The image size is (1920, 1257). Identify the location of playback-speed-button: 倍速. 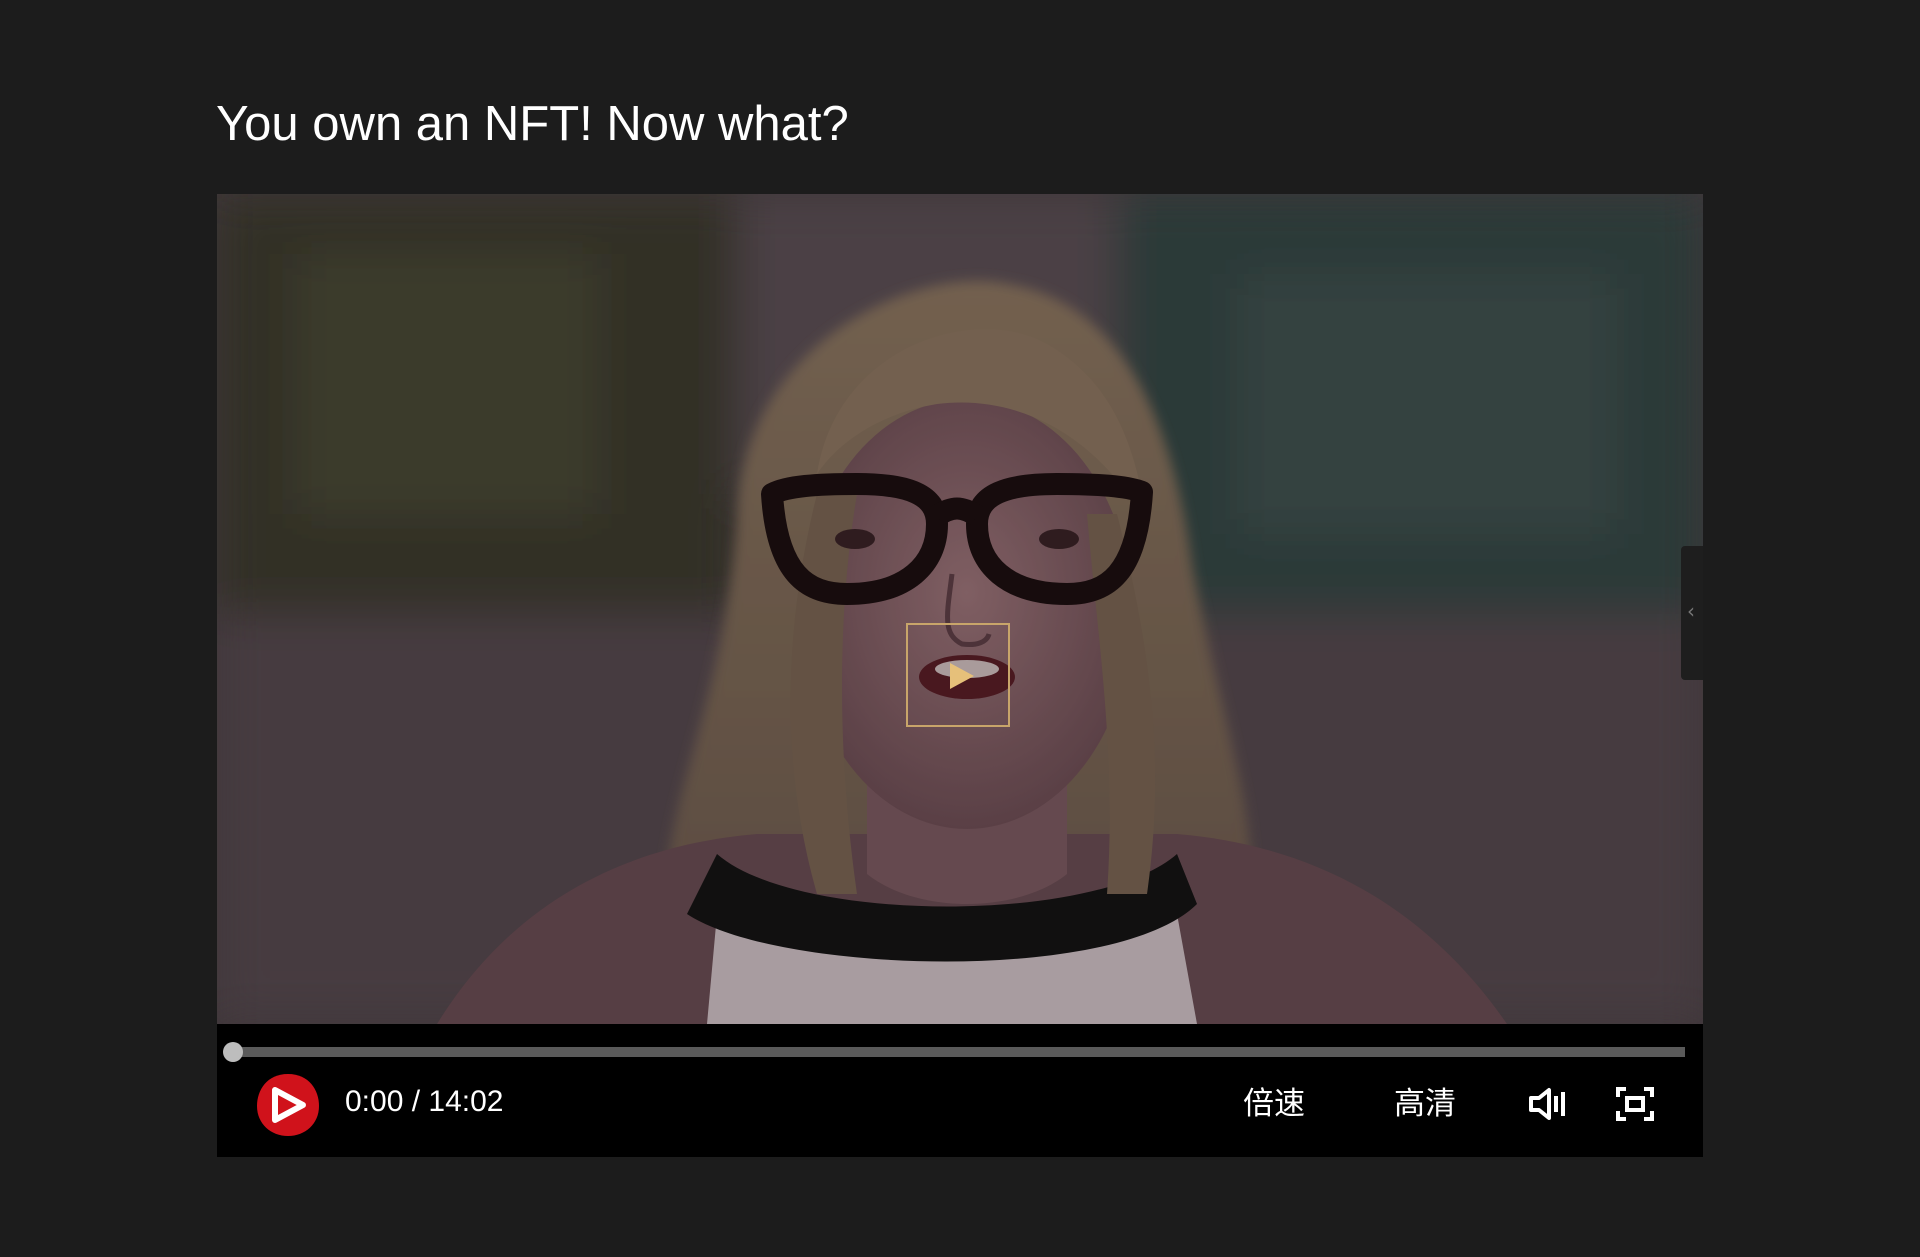
(1274, 1104).